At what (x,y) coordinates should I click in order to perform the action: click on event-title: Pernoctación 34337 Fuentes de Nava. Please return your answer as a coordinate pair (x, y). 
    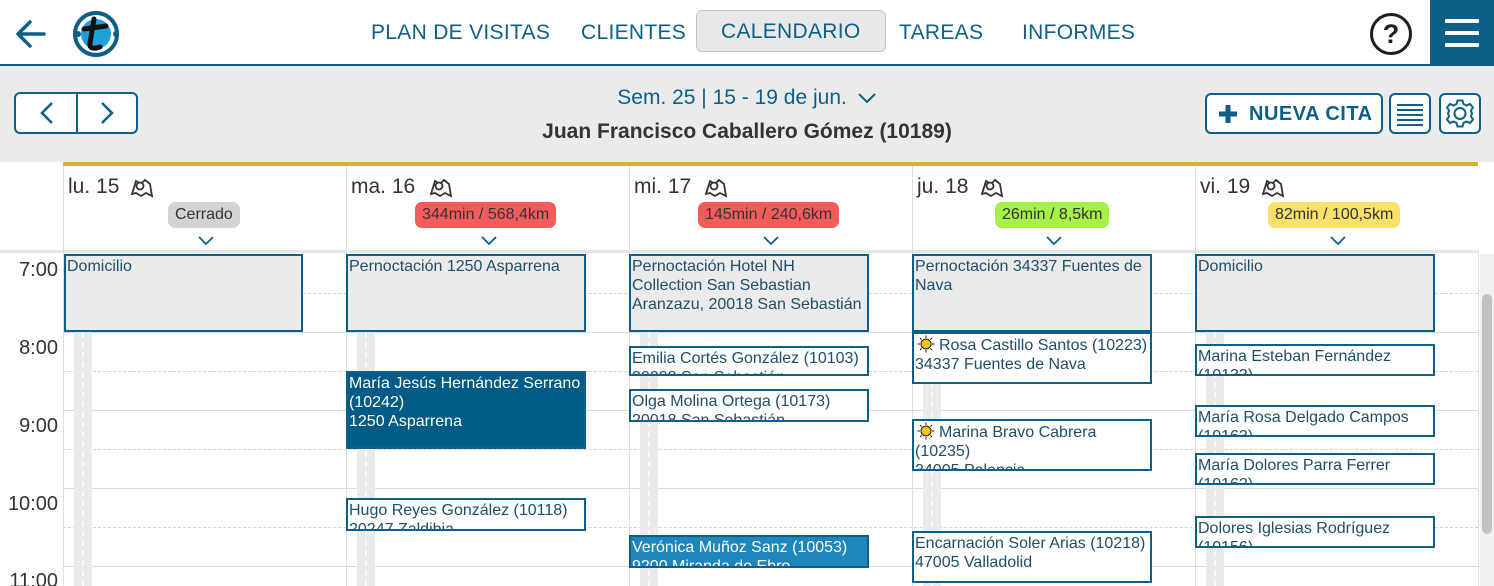
    Looking at the image, I should click on (1028, 276).